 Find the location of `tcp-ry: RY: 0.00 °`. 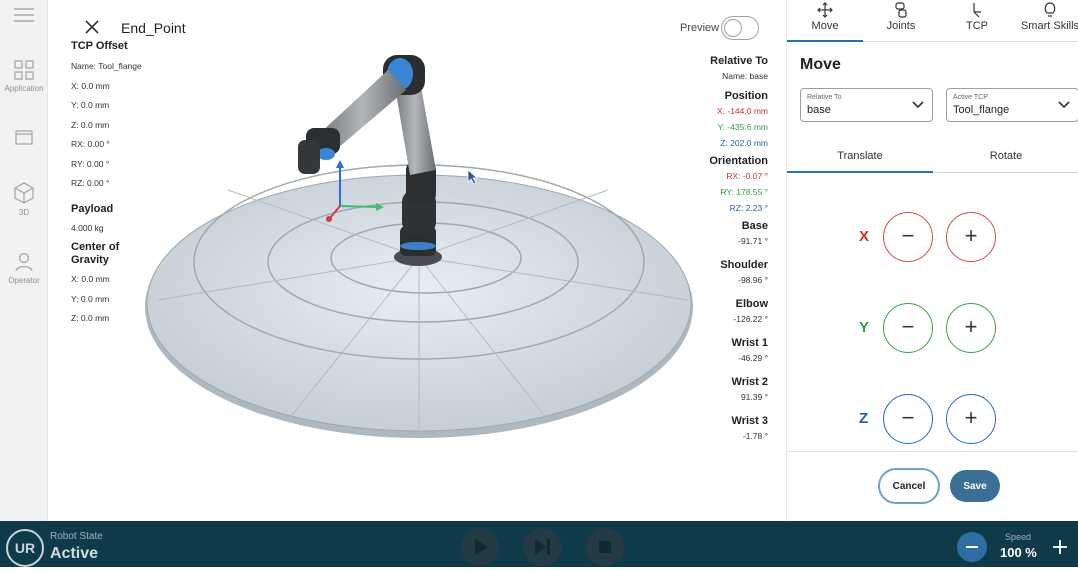

tcp-ry: RY: 0.00 ° is located at coordinates (90, 163).